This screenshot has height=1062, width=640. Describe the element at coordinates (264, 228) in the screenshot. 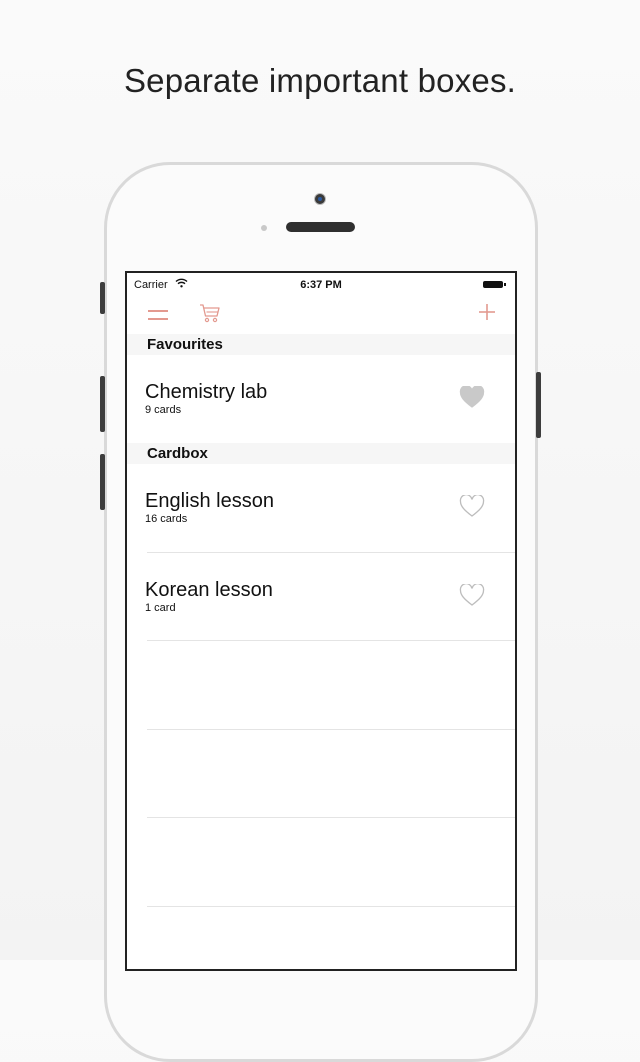

I see `proximity-sensor` at that location.